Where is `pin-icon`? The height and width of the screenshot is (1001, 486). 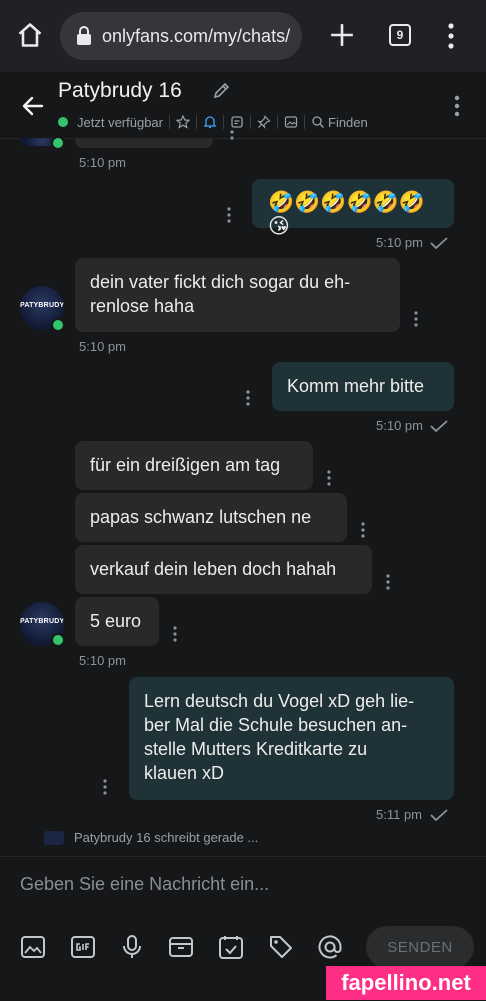
pin-icon is located at coordinates (264, 122).